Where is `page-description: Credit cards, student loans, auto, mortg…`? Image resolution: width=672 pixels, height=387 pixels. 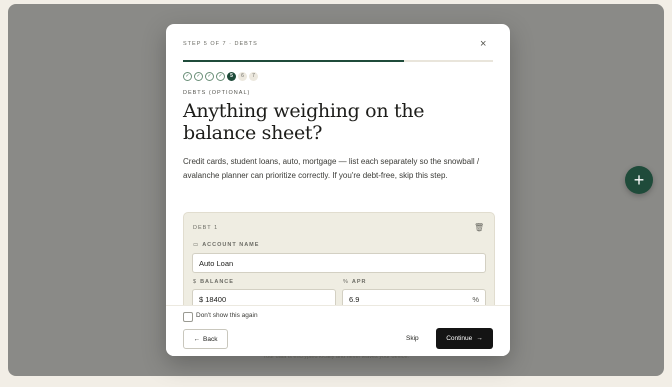
page-description: Credit cards, student loans, auto, mortg… is located at coordinates (331, 168).